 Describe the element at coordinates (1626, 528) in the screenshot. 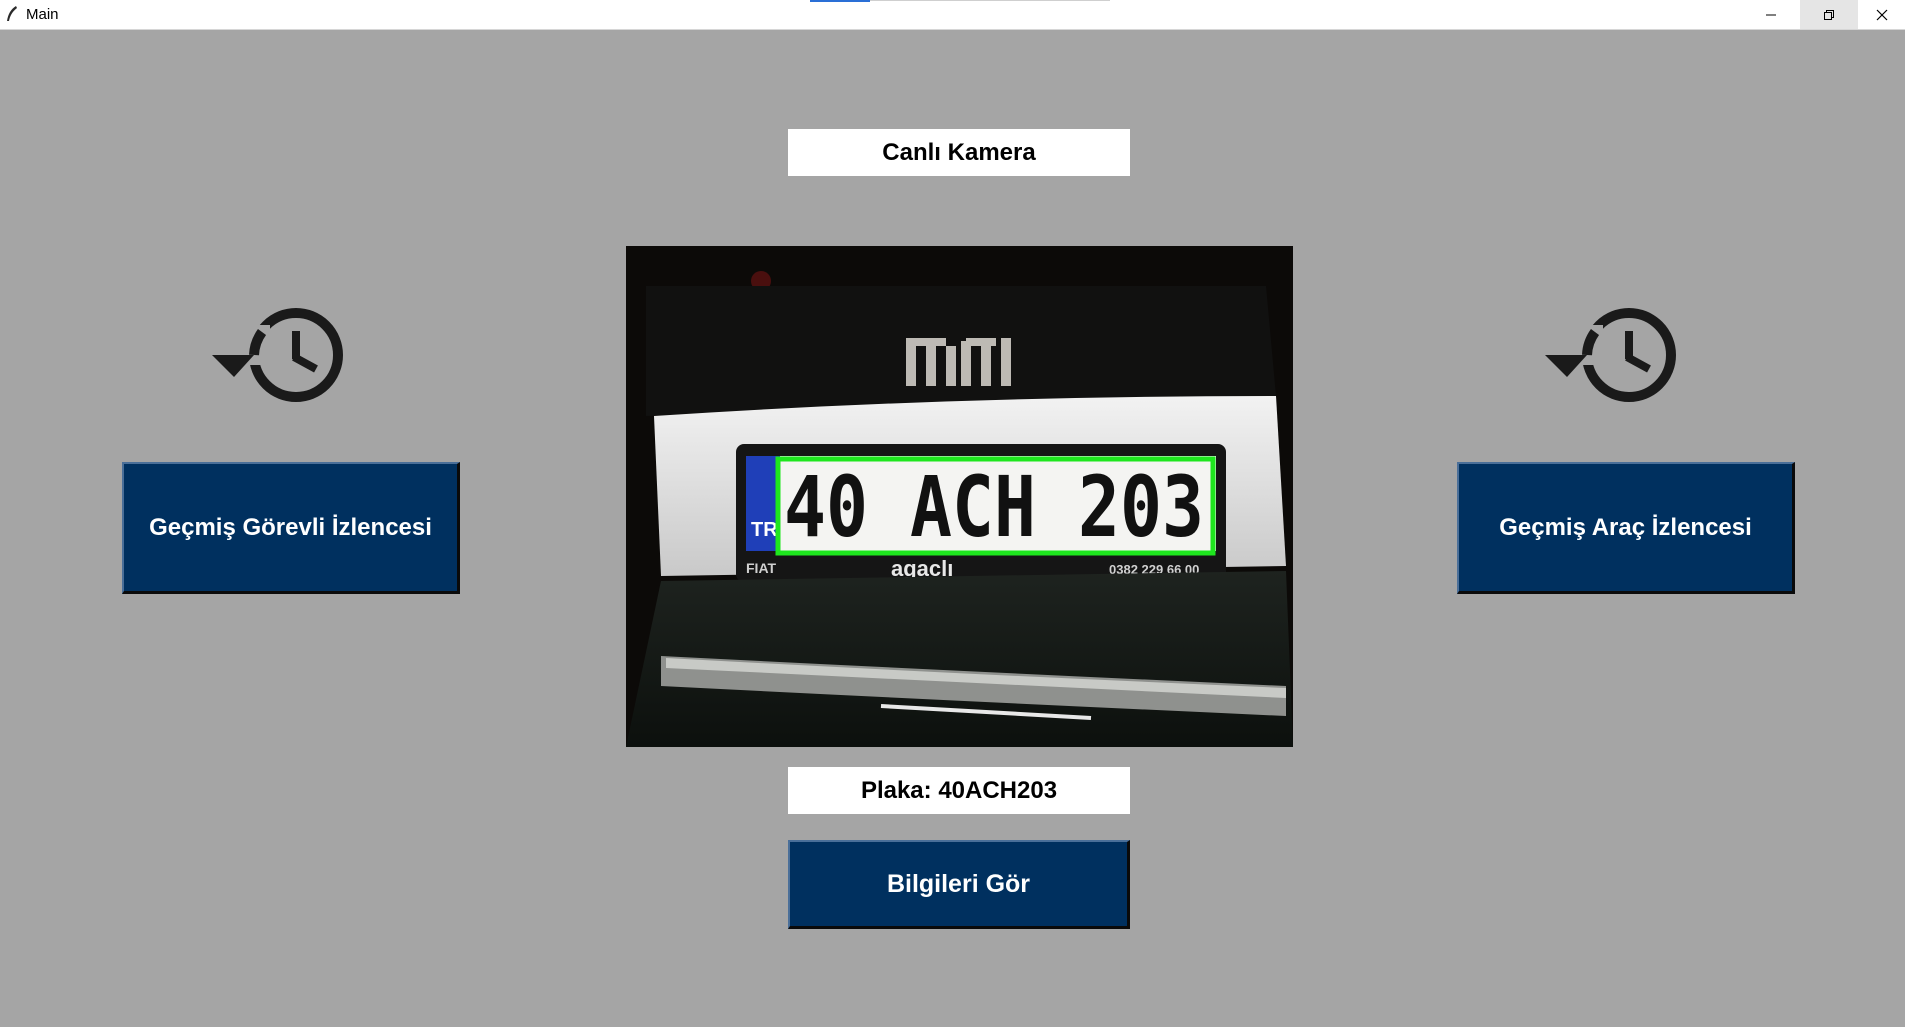

I see `vehicle-history-button: Geçmiş Araç İzlencesi` at that location.